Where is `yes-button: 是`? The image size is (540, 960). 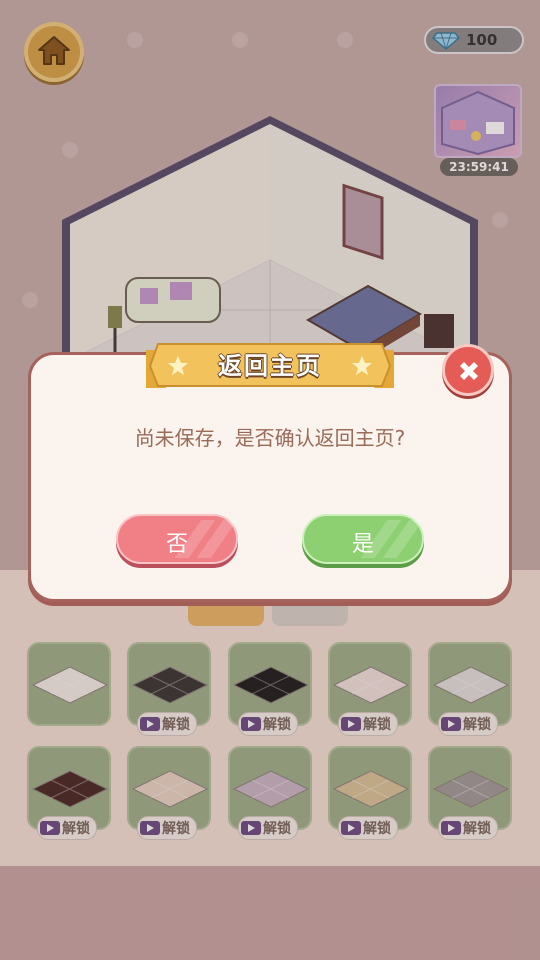 yes-button: 是 is located at coordinates (363, 539).